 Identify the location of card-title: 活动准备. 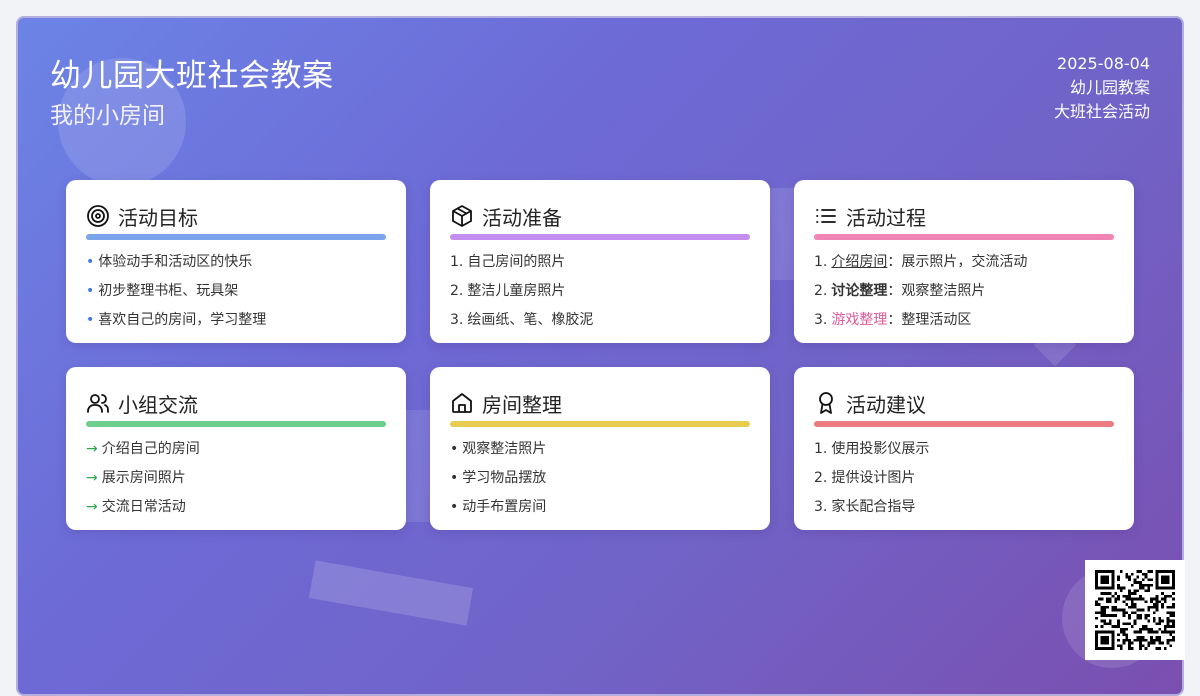
(522, 217).